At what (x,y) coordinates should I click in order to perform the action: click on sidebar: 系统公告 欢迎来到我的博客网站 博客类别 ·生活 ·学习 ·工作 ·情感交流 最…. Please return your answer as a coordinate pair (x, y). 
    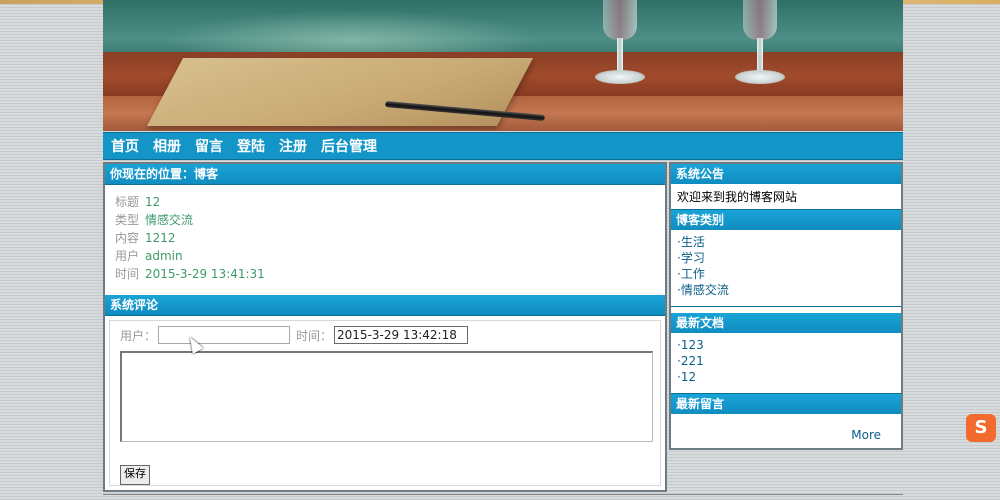
    Looking at the image, I should click on (786, 306).